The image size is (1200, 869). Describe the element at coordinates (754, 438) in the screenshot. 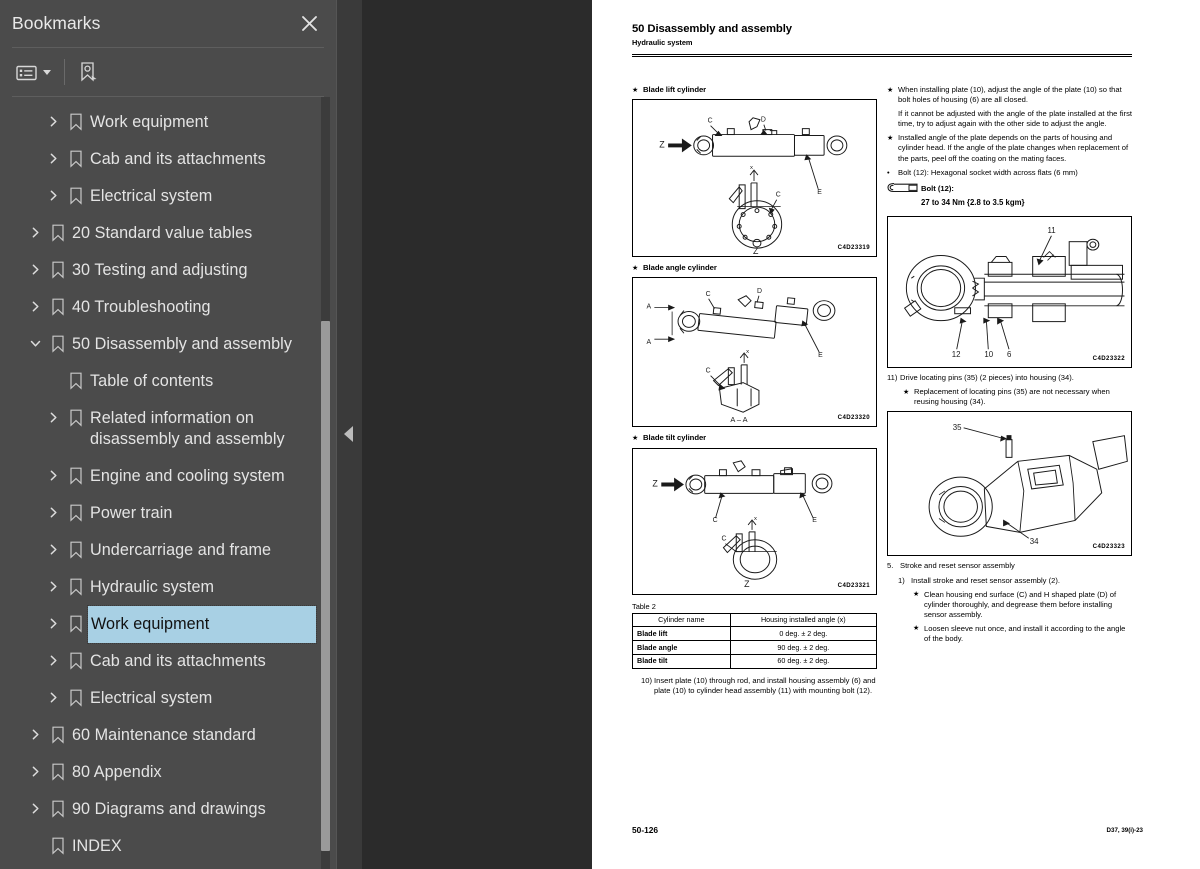

I see `figure3-caption-row: ★ Blade tilt cylinder` at that location.